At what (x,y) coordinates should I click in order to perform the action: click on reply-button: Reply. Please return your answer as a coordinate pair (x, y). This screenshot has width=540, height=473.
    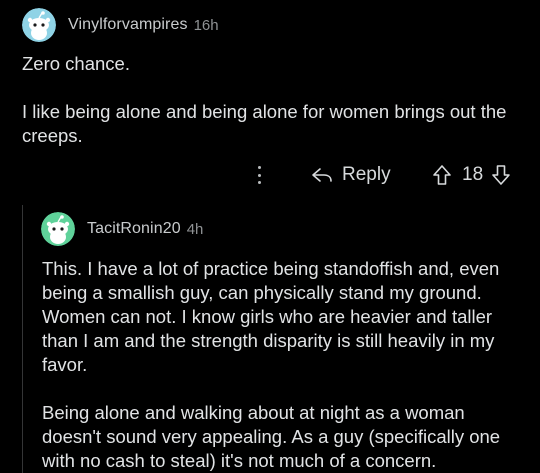
    Looking at the image, I should click on (351, 175).